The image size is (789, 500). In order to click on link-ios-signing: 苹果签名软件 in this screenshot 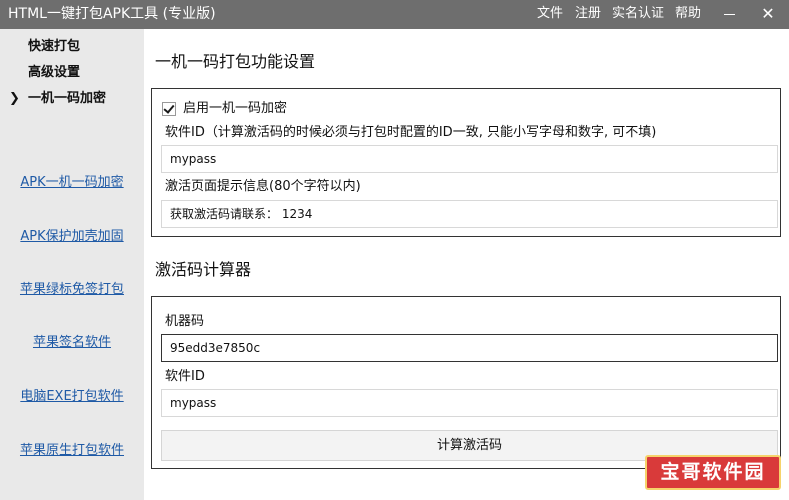, I will do `click(72, 343)`.